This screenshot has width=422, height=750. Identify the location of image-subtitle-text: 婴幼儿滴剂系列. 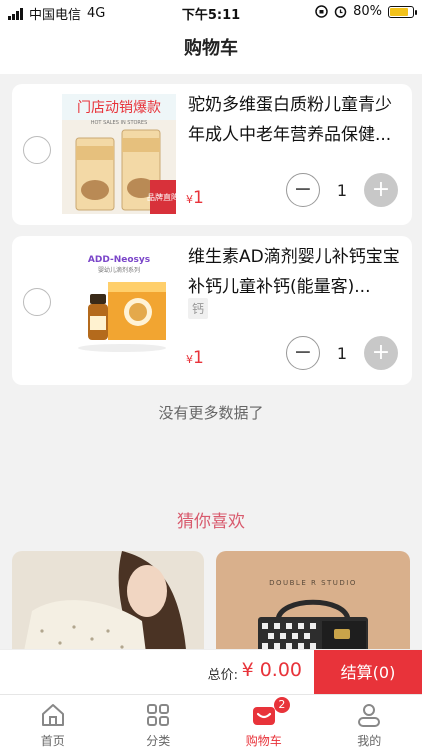
(119, 270).